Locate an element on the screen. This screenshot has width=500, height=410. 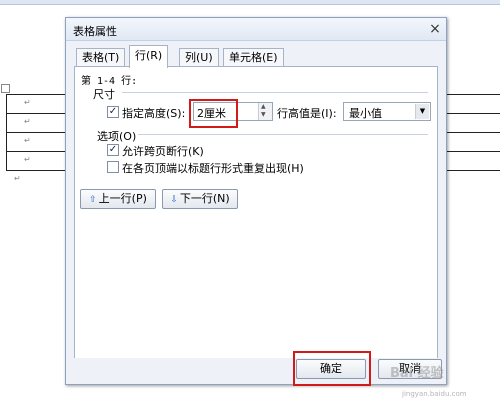
repeat-header-checkbox is located at coordinates (113, 167).